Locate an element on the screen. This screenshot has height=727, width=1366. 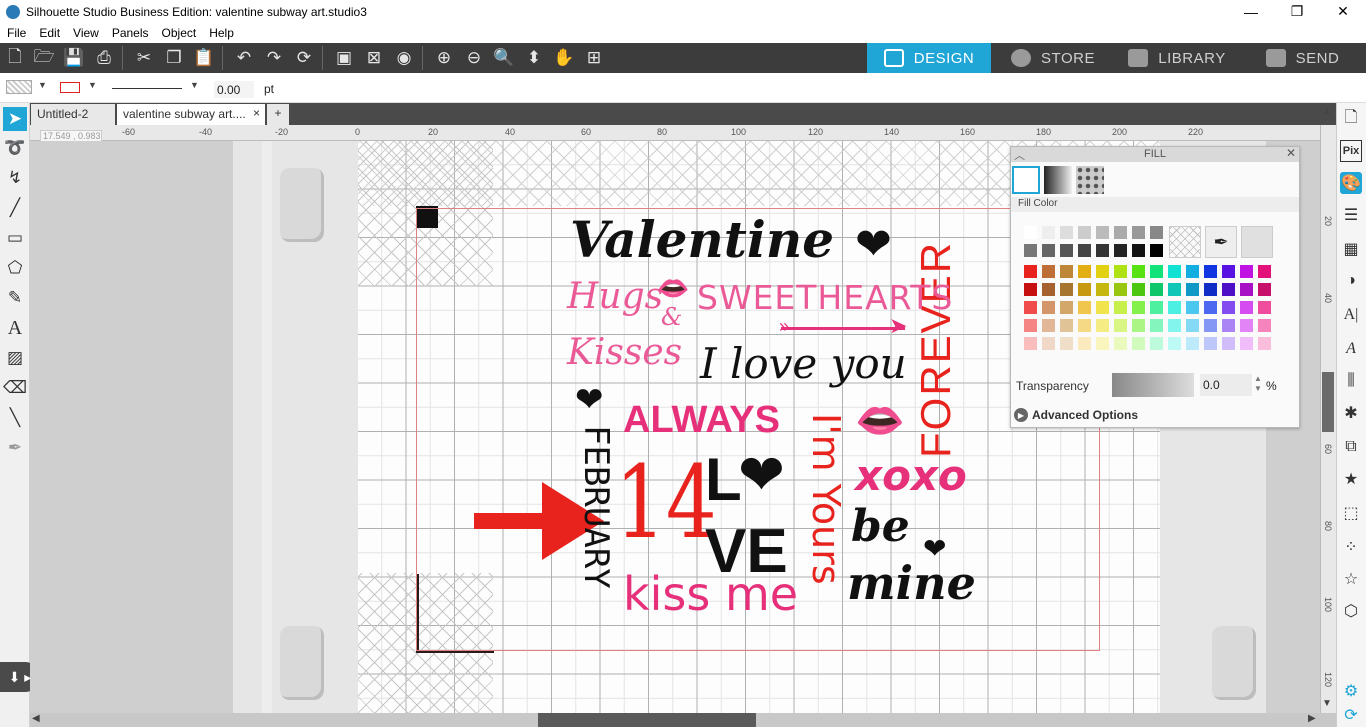
select-arrow-icon: ➤ is located at coordinates (15, 119).